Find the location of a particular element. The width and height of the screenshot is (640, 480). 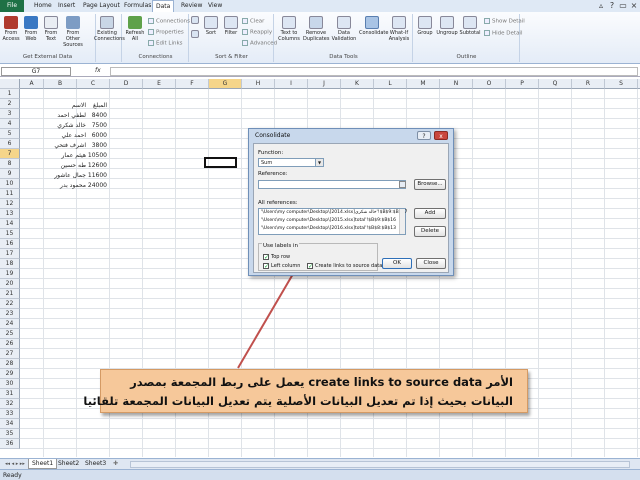

amount-cell: 7500 is located at coordinates (92, 126).